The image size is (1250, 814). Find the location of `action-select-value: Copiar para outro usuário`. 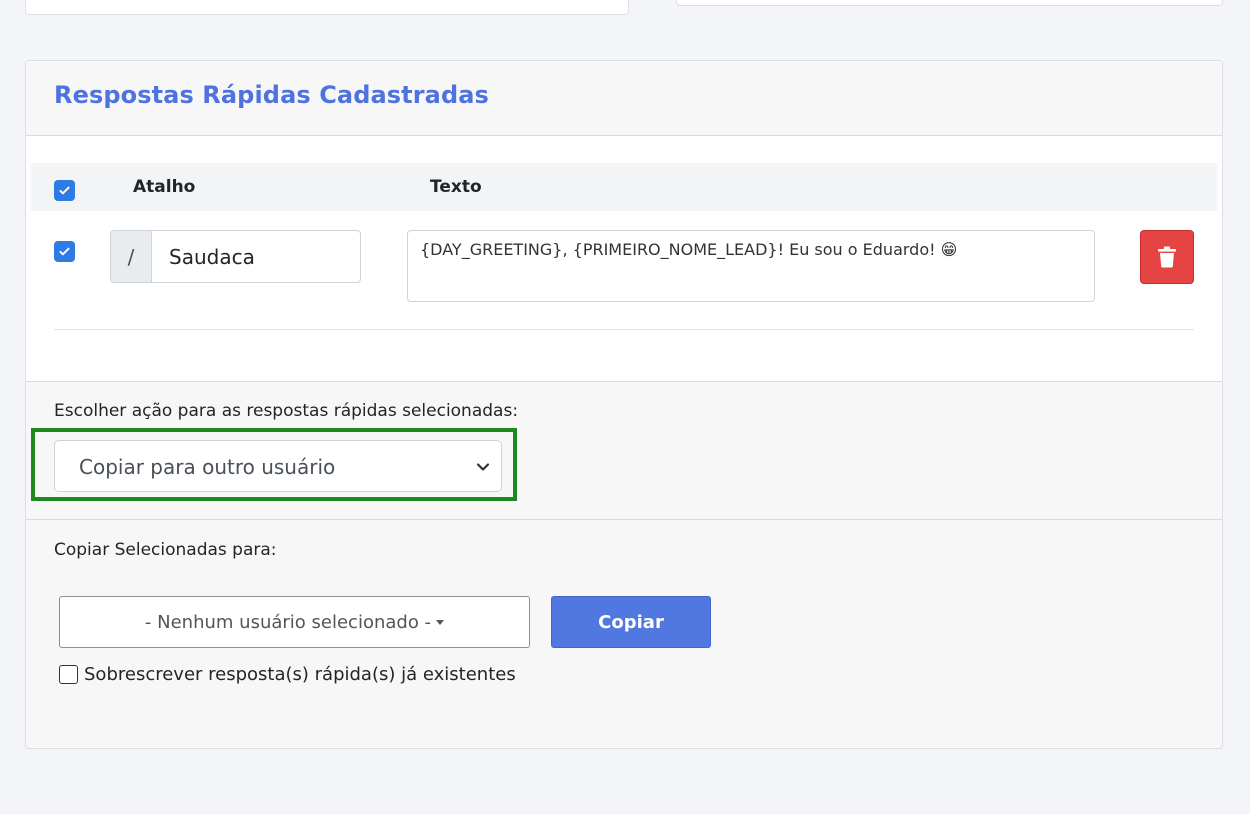

action-select-value: Copiar para outro usuário is located at coordinates (207, 467).